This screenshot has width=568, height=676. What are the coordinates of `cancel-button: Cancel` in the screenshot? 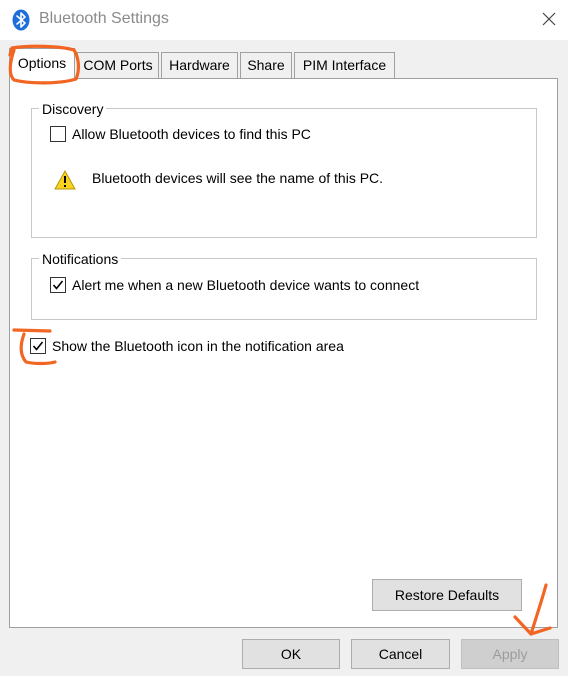 It's located at (400, 654).